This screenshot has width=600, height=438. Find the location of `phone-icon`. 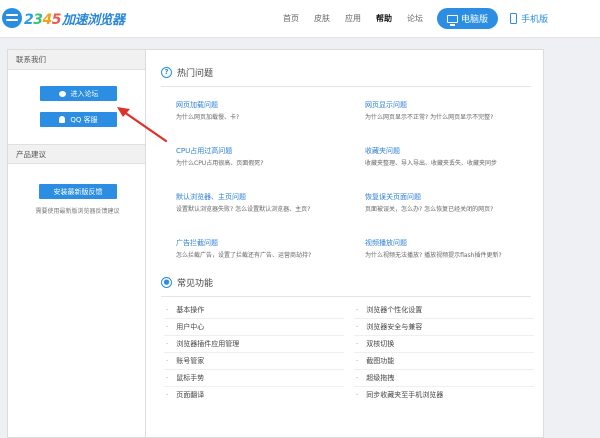

phone-icon is located at coordinates (513, 18).